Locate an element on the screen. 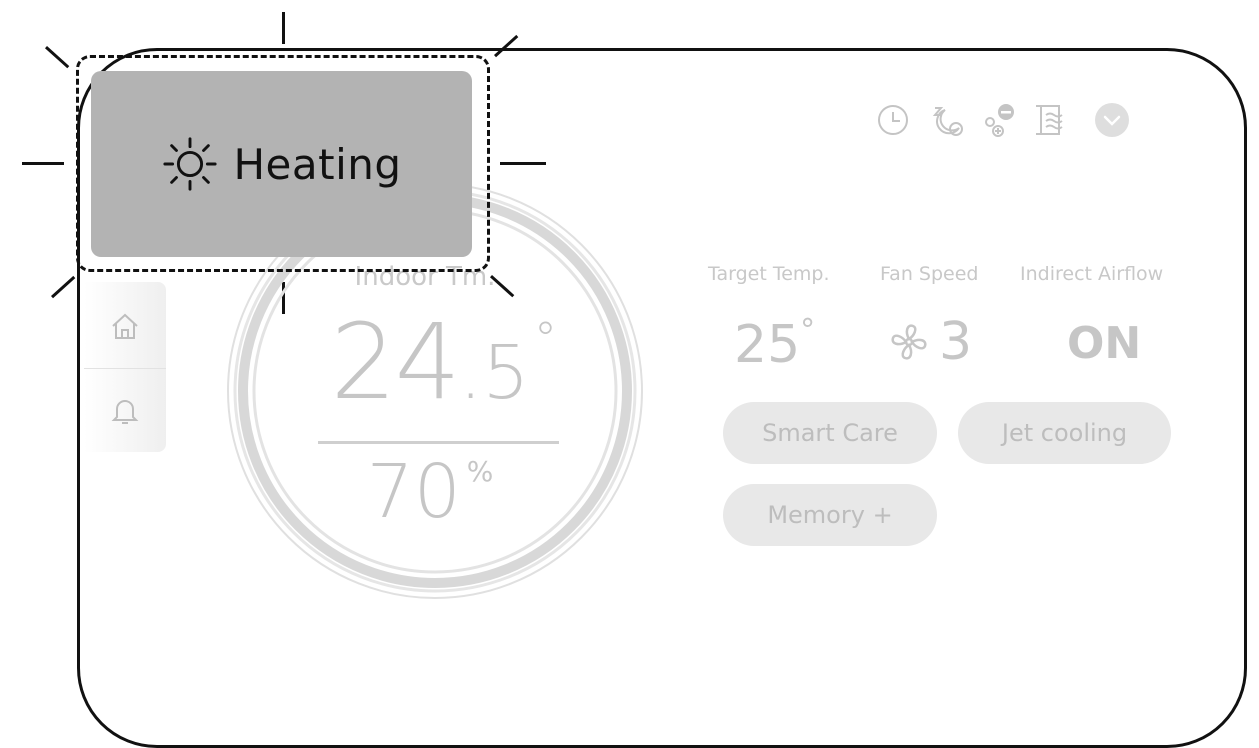  indirect-airflow-value: ON is located at coordinates (1104, 344).